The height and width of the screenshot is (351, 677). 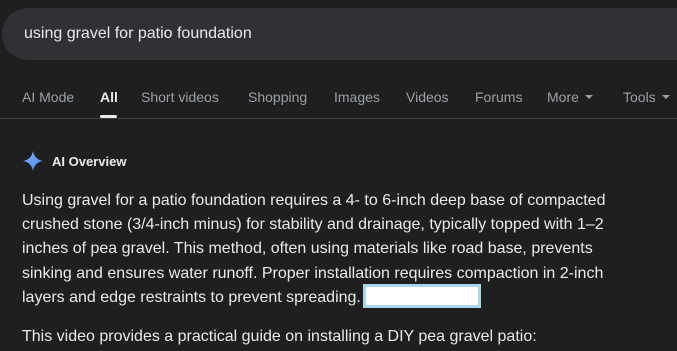 I want to click on tab-tools: Tools, so click(x=646, y=97).